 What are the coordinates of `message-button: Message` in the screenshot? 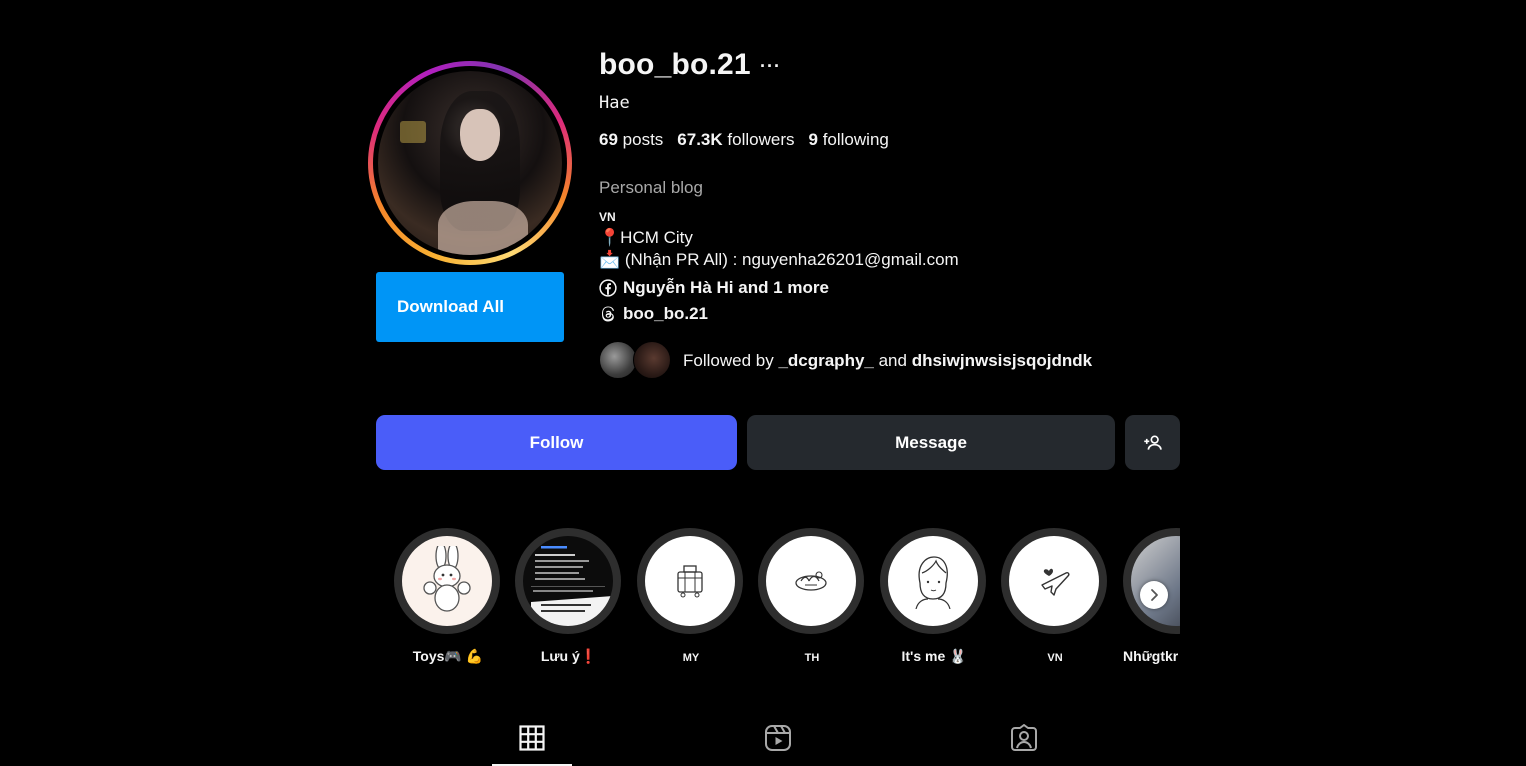 It's located at (931, 442).